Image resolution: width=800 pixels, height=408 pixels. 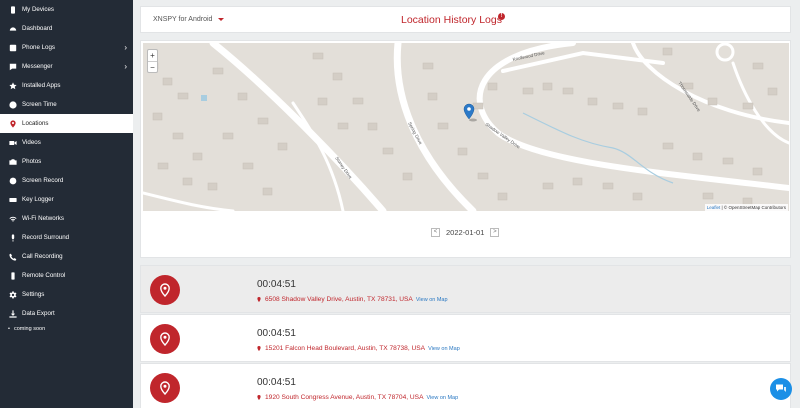 I want to click on info-icon: !, so click(x=501, y=16).